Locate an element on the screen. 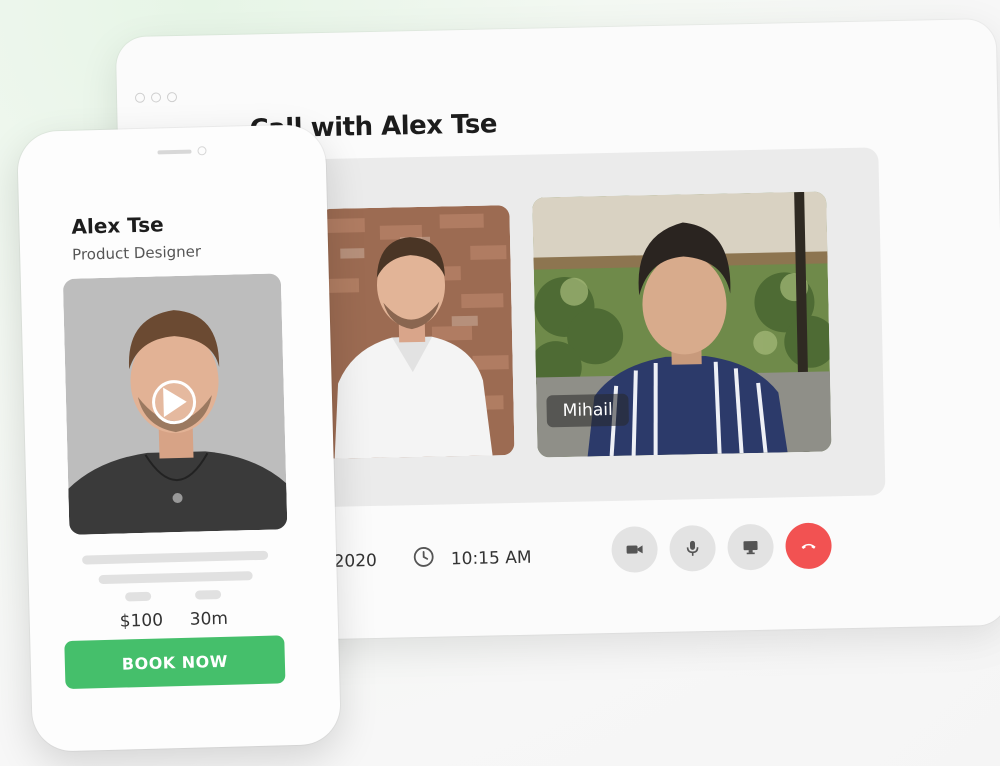 The width and height of the screenshot is (1000, 766). end-call-button is located at coordinates (809, 546).